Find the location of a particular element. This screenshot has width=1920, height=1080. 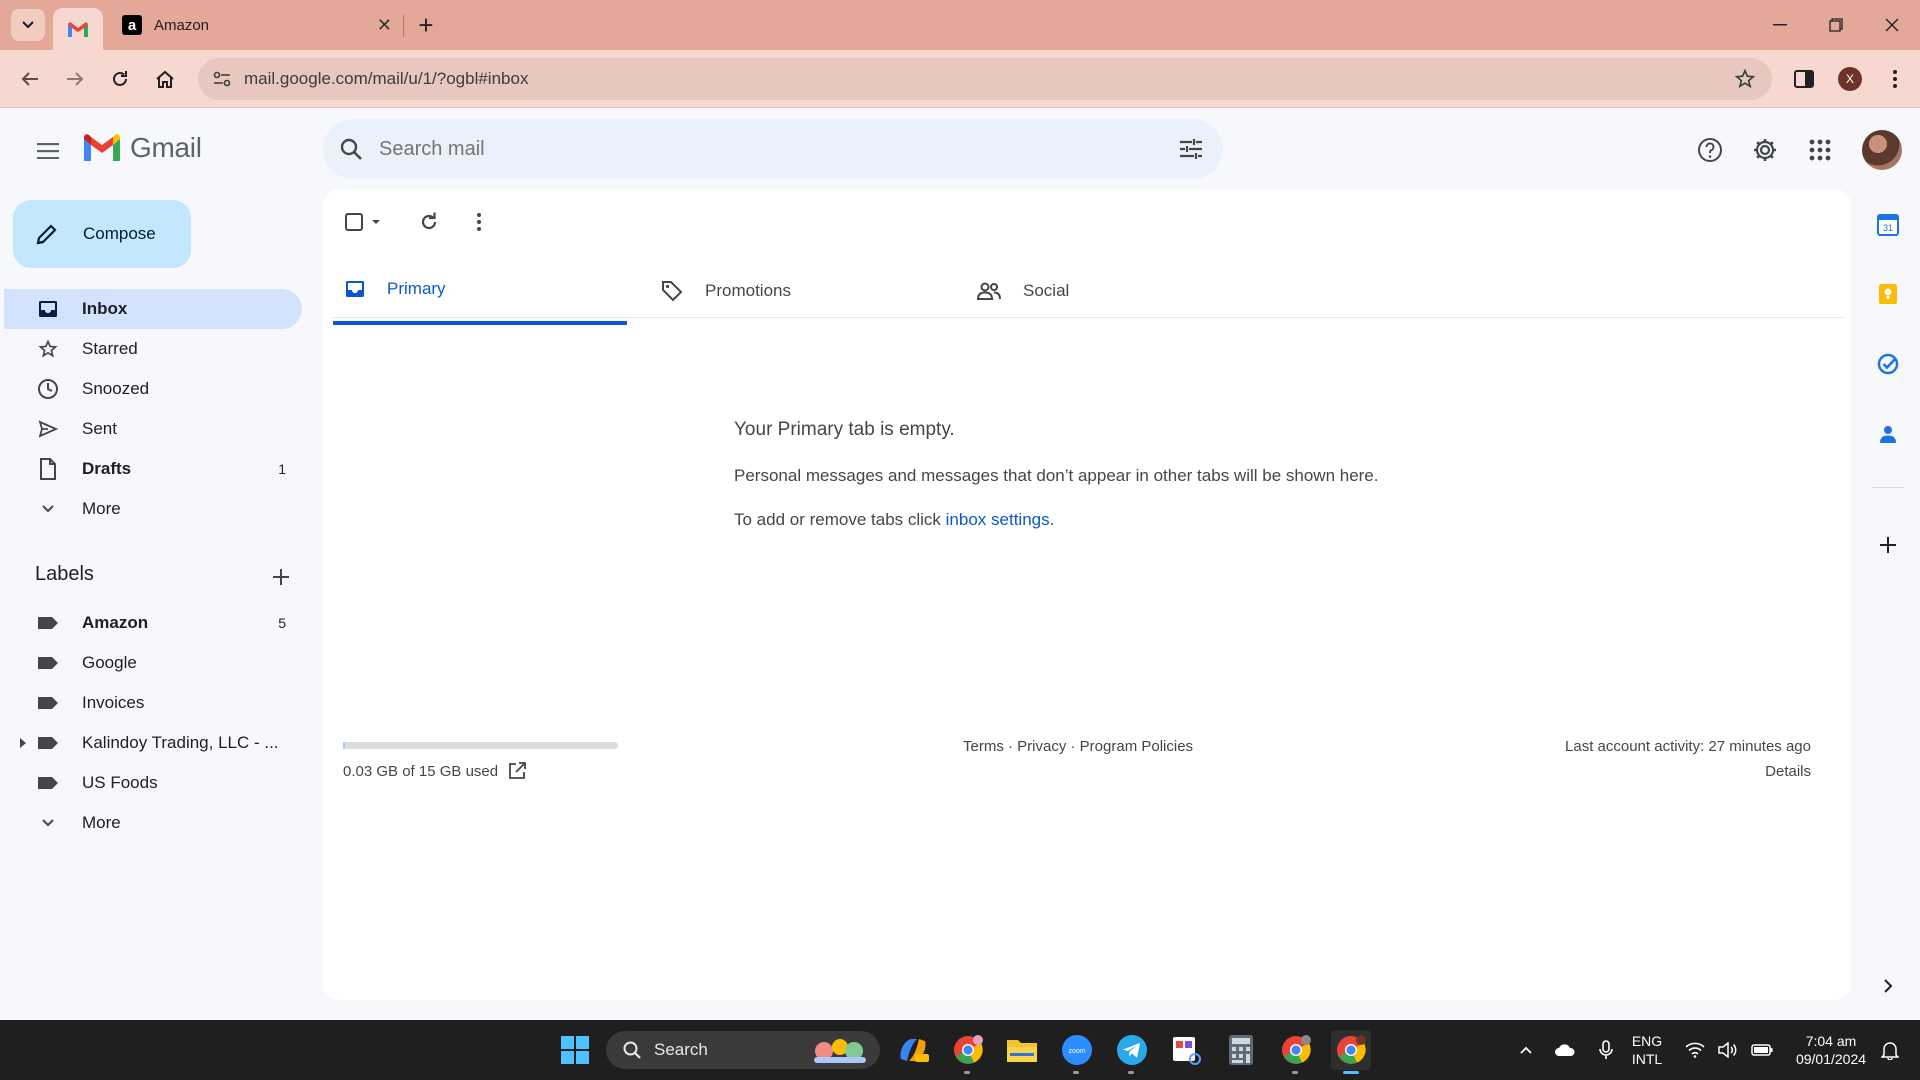

minimize-button is located at coordinates (1780, 25).